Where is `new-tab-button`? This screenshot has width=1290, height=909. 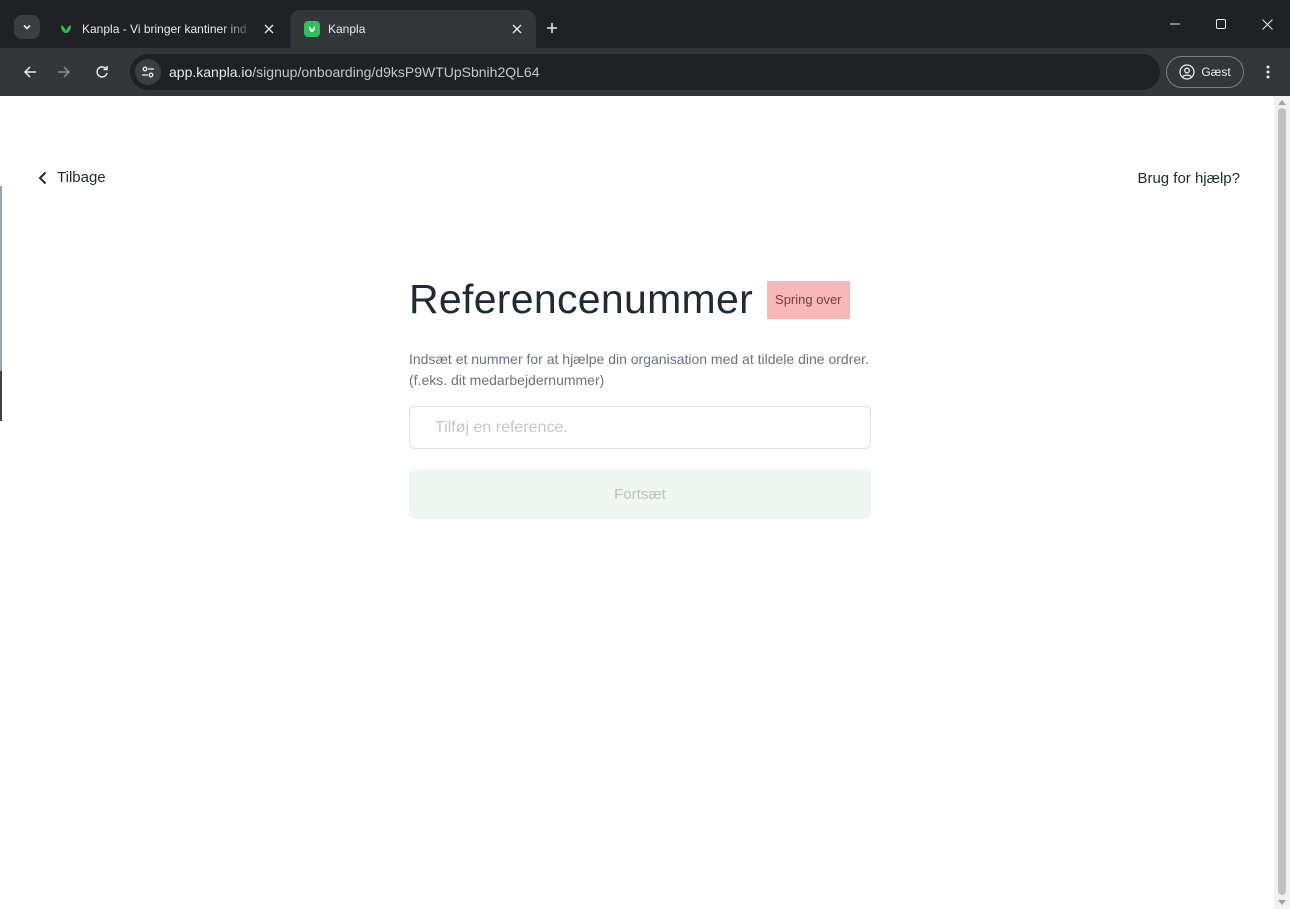
new-tab-button is located at coordinates (552, 28).